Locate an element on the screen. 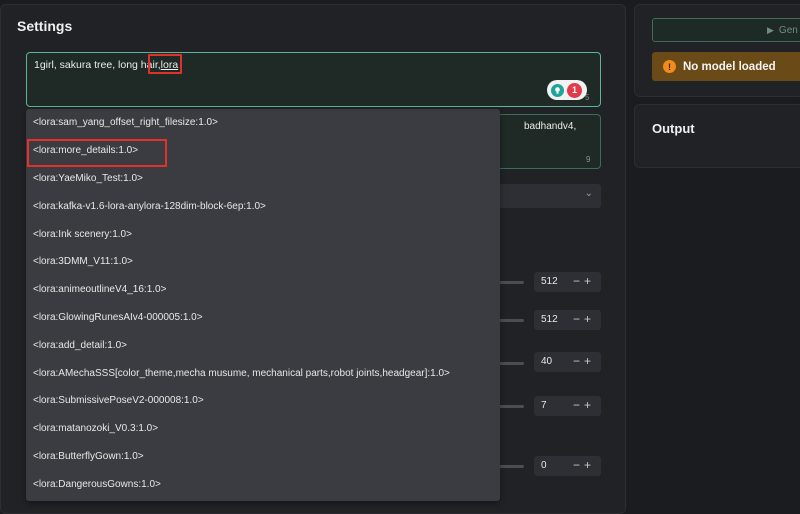  prompt-textarea: 1girl, sakura tree, long hair,lora 5 is located at coordinates (313, 79).